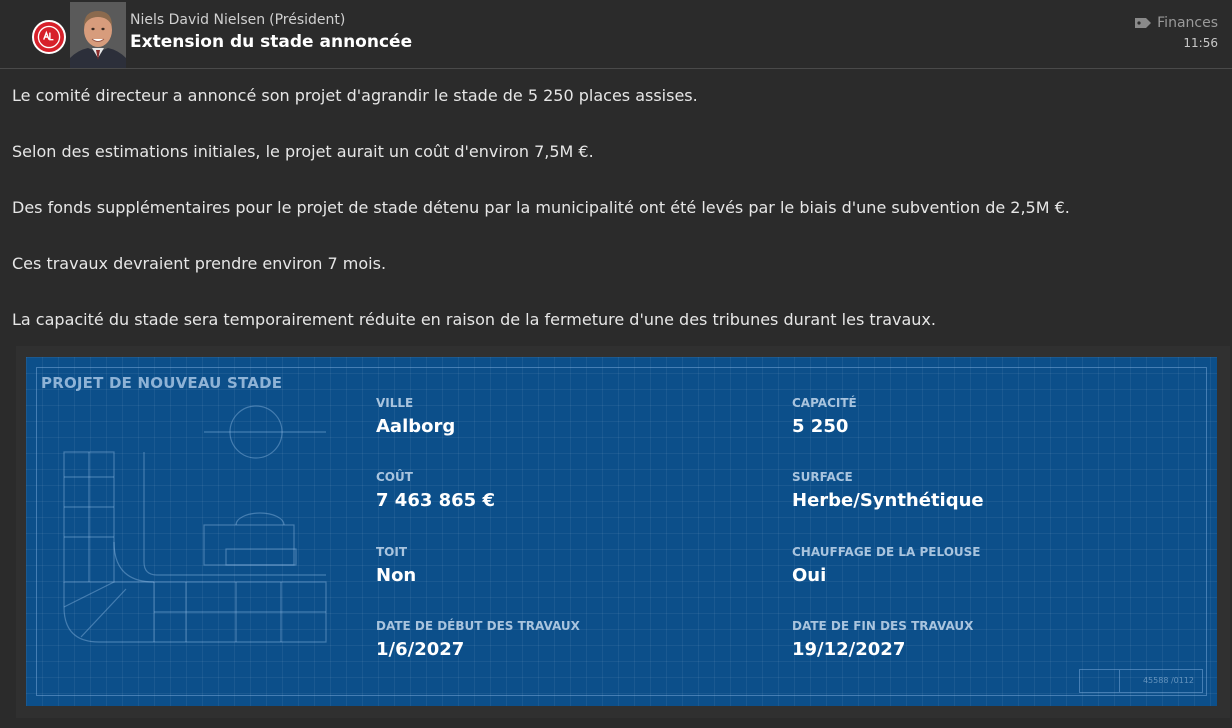  I want to click on header-divider, so click(616, 68).